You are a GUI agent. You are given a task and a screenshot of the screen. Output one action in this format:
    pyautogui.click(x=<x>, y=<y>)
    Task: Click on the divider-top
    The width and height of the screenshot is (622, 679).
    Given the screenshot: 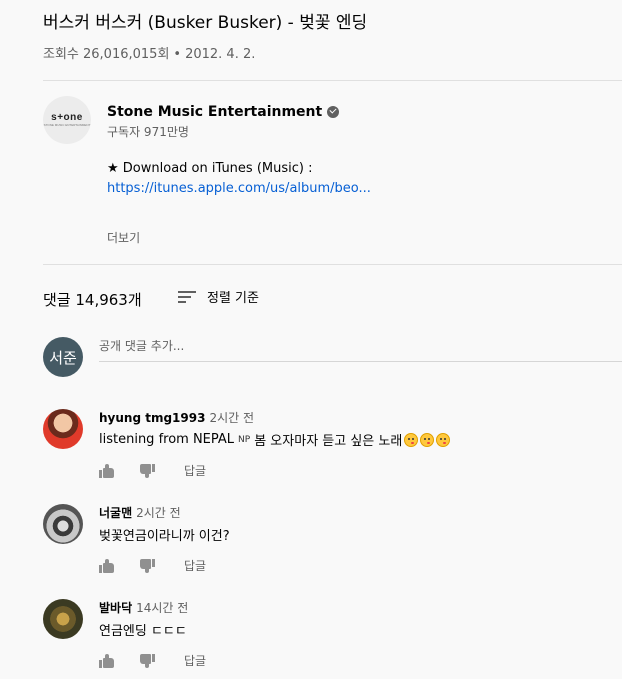 What is the action you would take?
    pyautogui.click(x=332, y=80)
    